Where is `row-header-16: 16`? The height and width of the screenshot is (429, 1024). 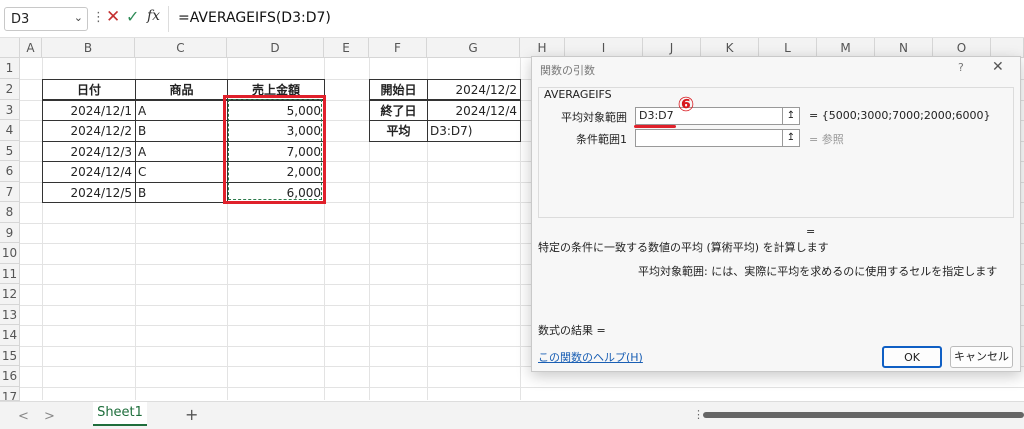
row-header-16: 16 is located at coordinates (10, 376).